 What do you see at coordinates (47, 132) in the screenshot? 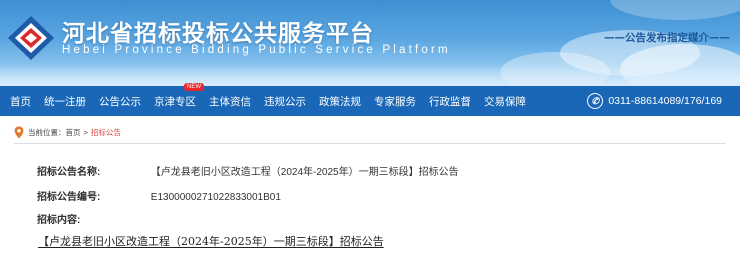
I see `breadcrumb-prefix: 当前位置：` at bounding box center [47, 132].